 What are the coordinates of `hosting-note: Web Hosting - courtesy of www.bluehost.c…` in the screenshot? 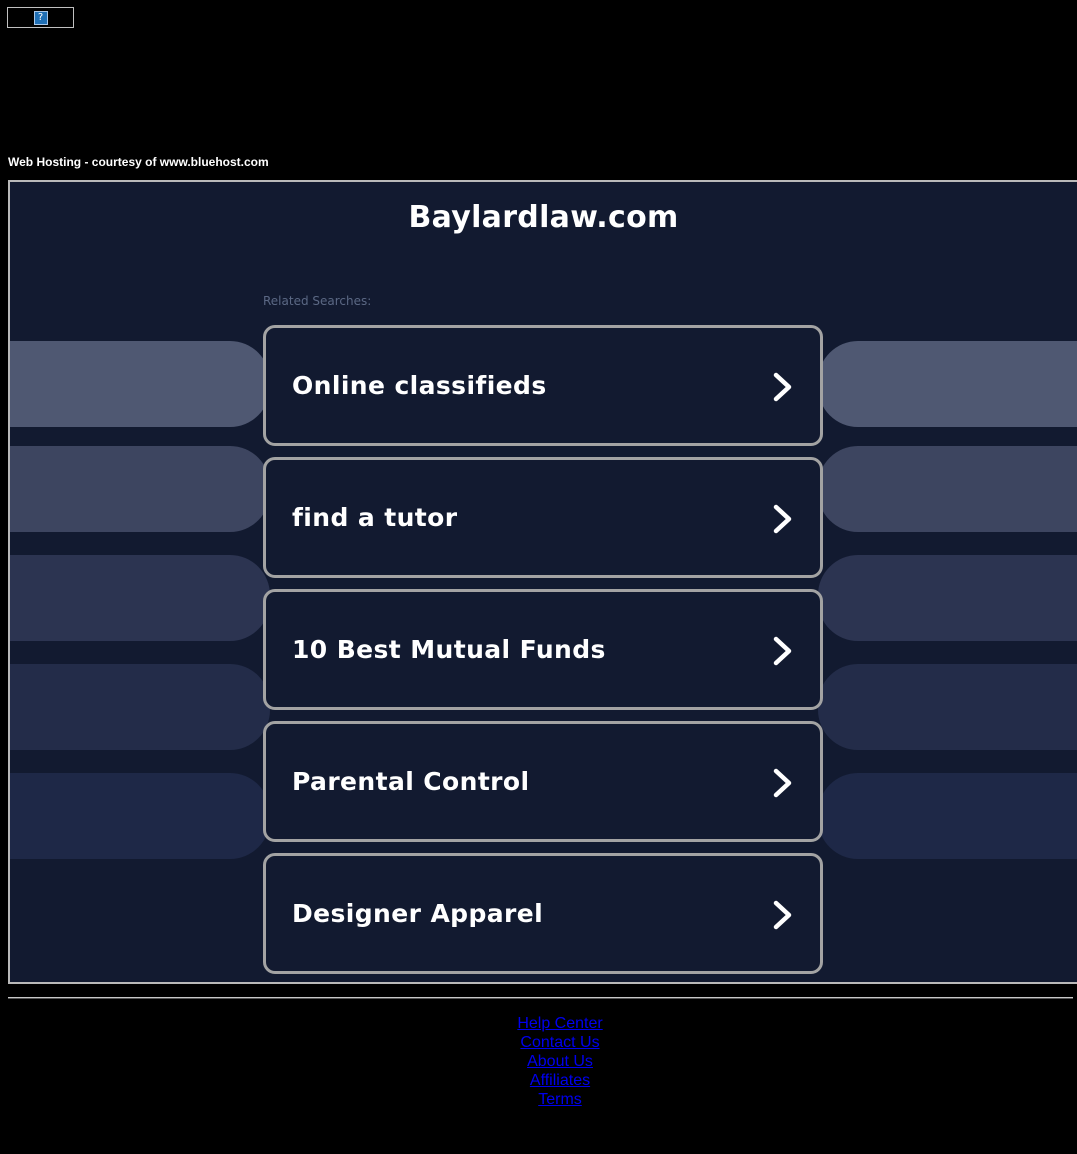 It's located at (138, 162).